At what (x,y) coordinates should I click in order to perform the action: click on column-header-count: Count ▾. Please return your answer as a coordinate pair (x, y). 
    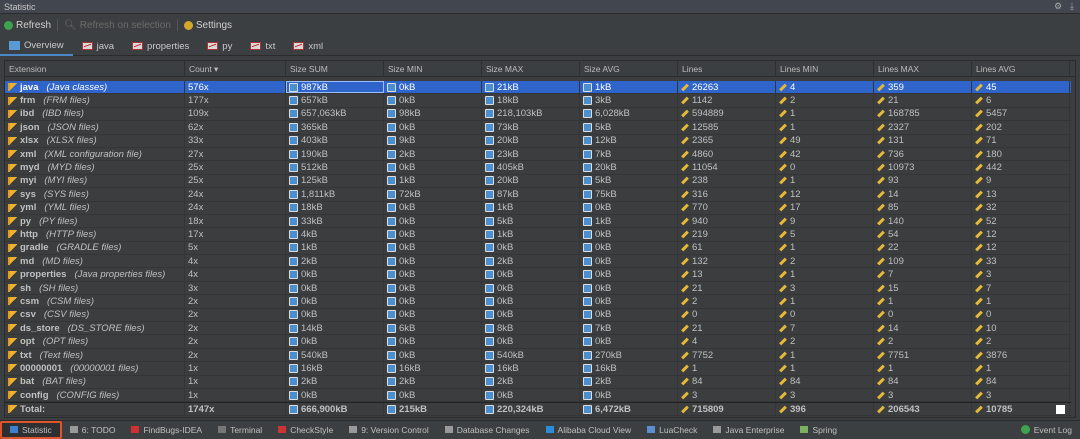
    Looking at the image, I should click on (235, 68).